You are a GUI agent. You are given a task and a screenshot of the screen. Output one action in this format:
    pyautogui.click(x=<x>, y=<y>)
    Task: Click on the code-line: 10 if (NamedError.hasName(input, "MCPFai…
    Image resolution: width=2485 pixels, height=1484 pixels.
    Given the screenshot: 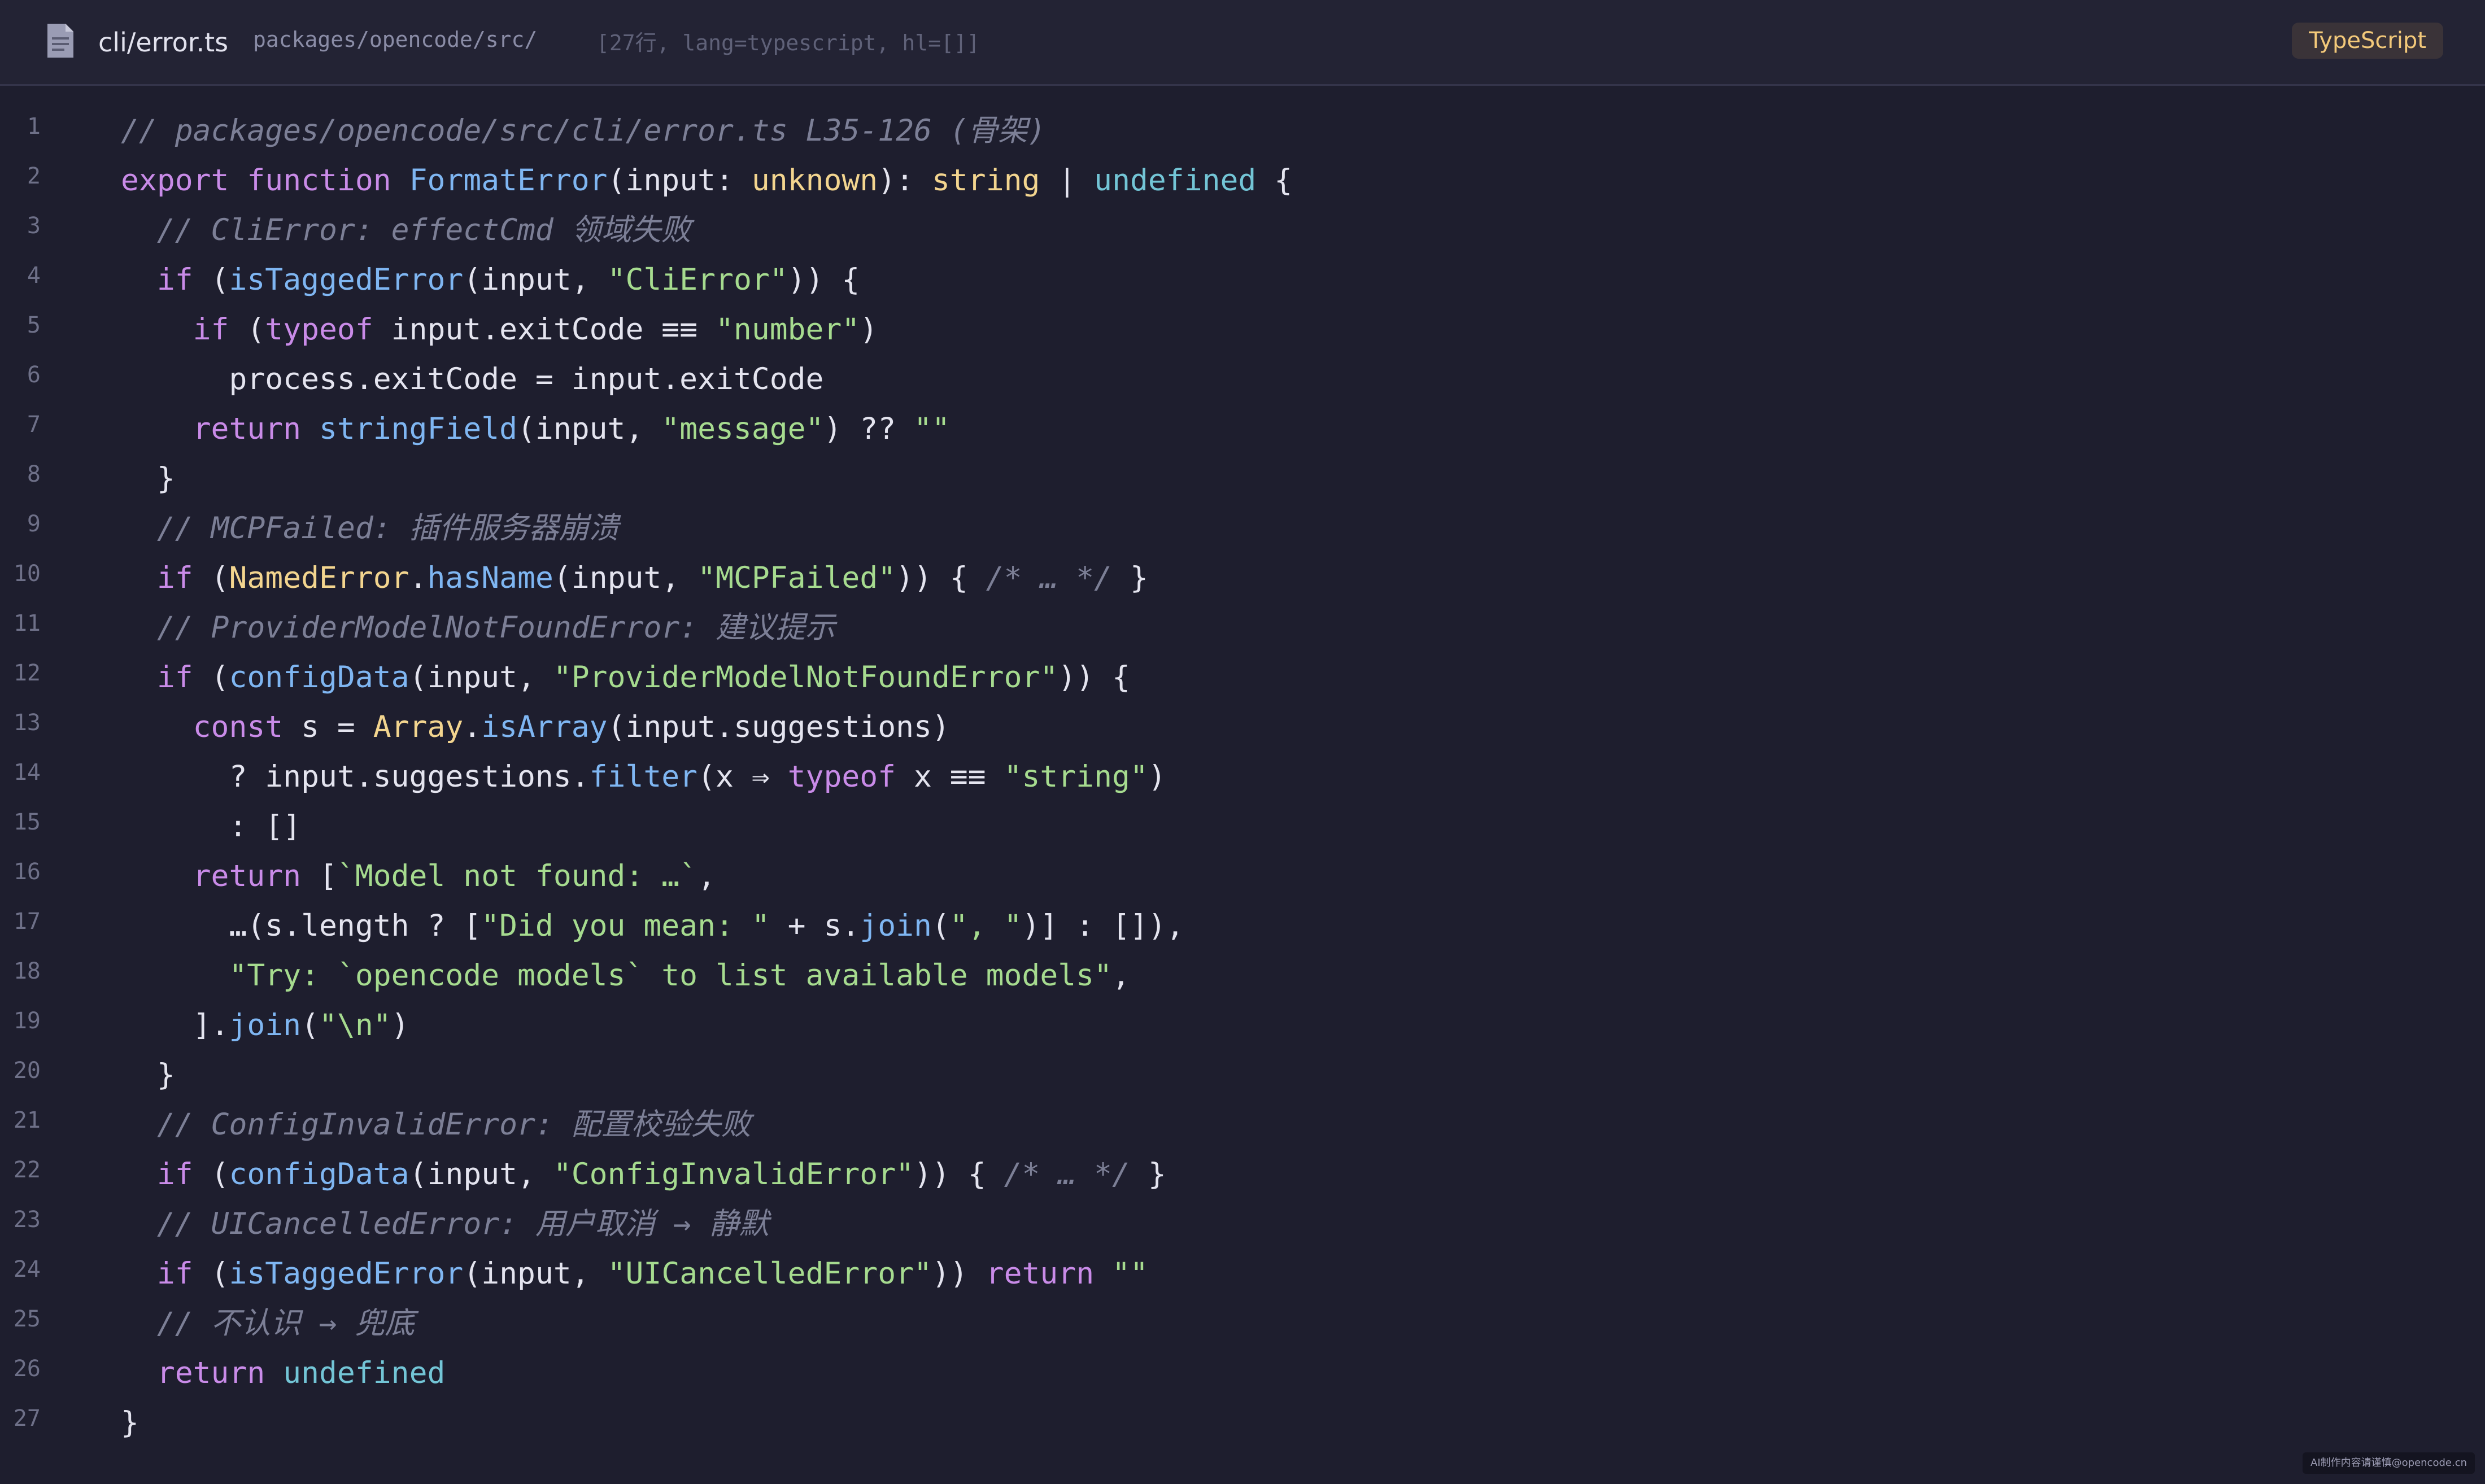 What is the action you would take?
    pyautogui.click(x=1242, y=578)
    